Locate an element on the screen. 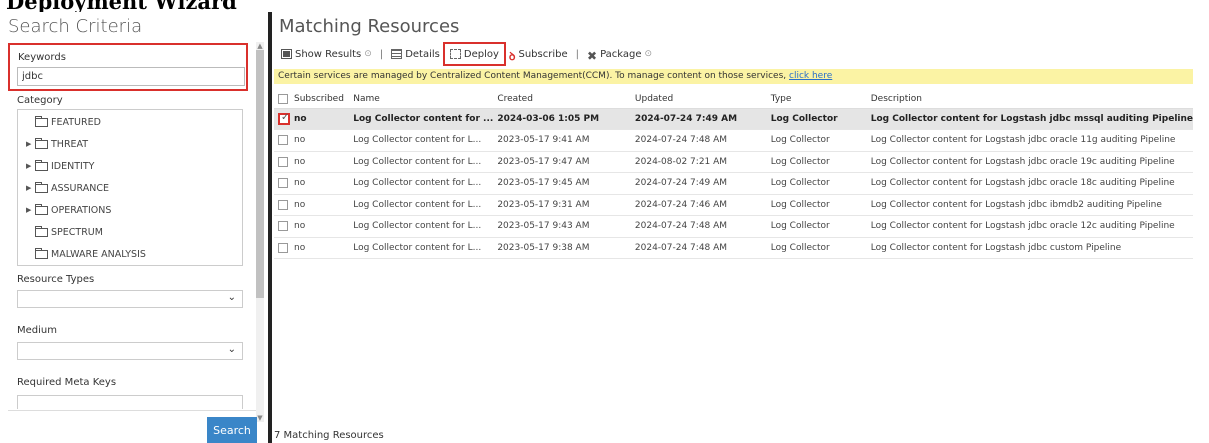  category-label: OPERATIONS is located at coordinates (81, 210).